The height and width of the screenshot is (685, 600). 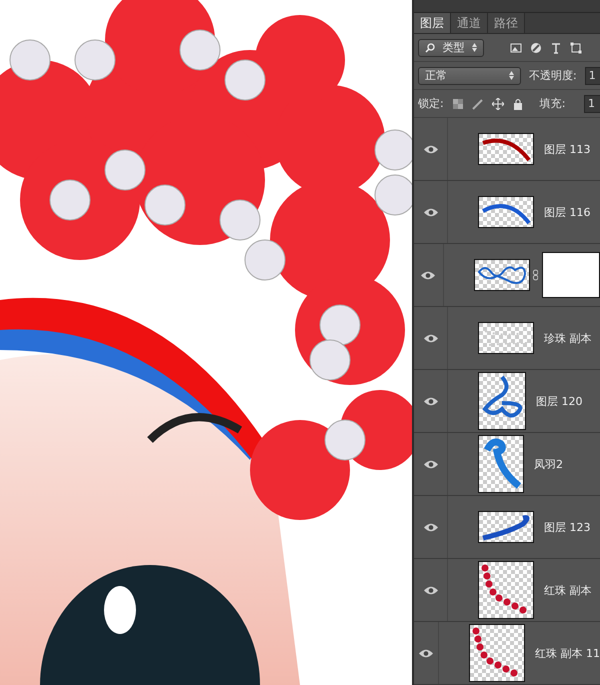 What do you see at coordinates (553, 103) in the screenshot?
I see `fill-label: 填充:` at bounding box center [553, 103].